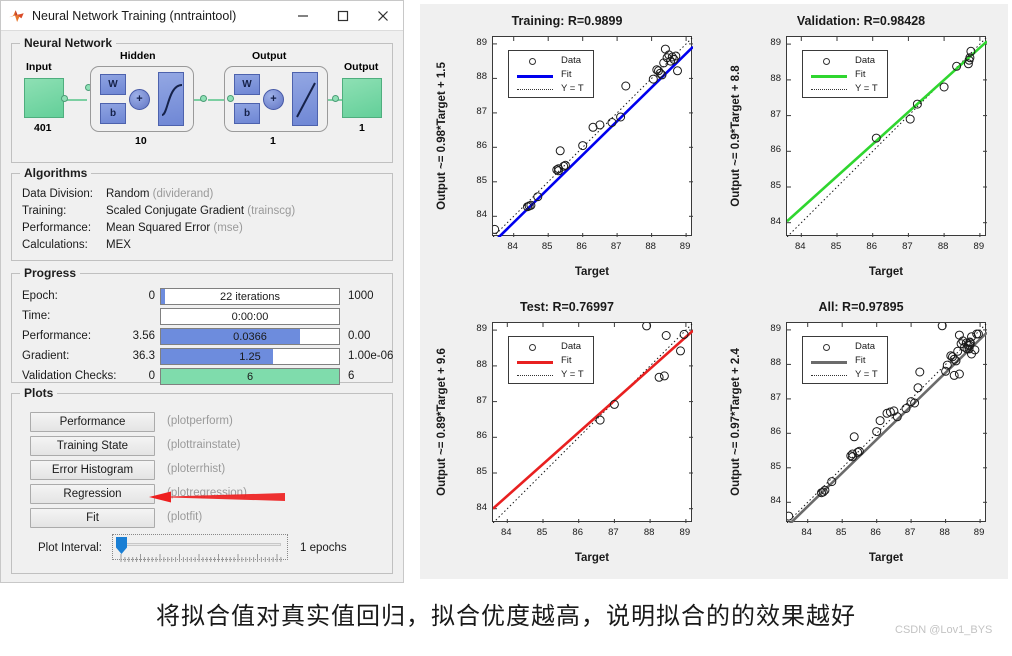 The height and width of the screenshot is (656, 1012). What do you see at coordinates (171, 99) in the screenshot?
I see `hidden-transfer-function-block` at bounding box center [171, 99].